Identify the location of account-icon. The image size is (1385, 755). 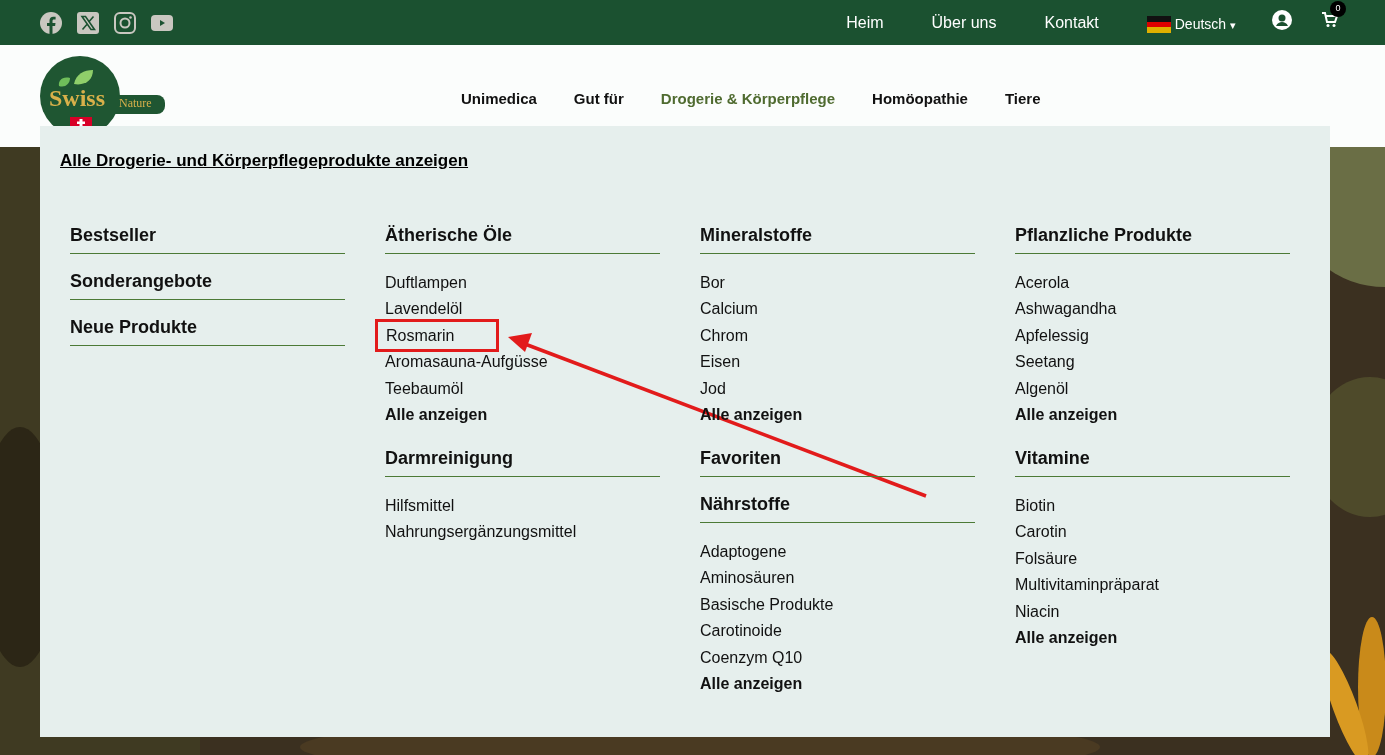
(1282, 19).